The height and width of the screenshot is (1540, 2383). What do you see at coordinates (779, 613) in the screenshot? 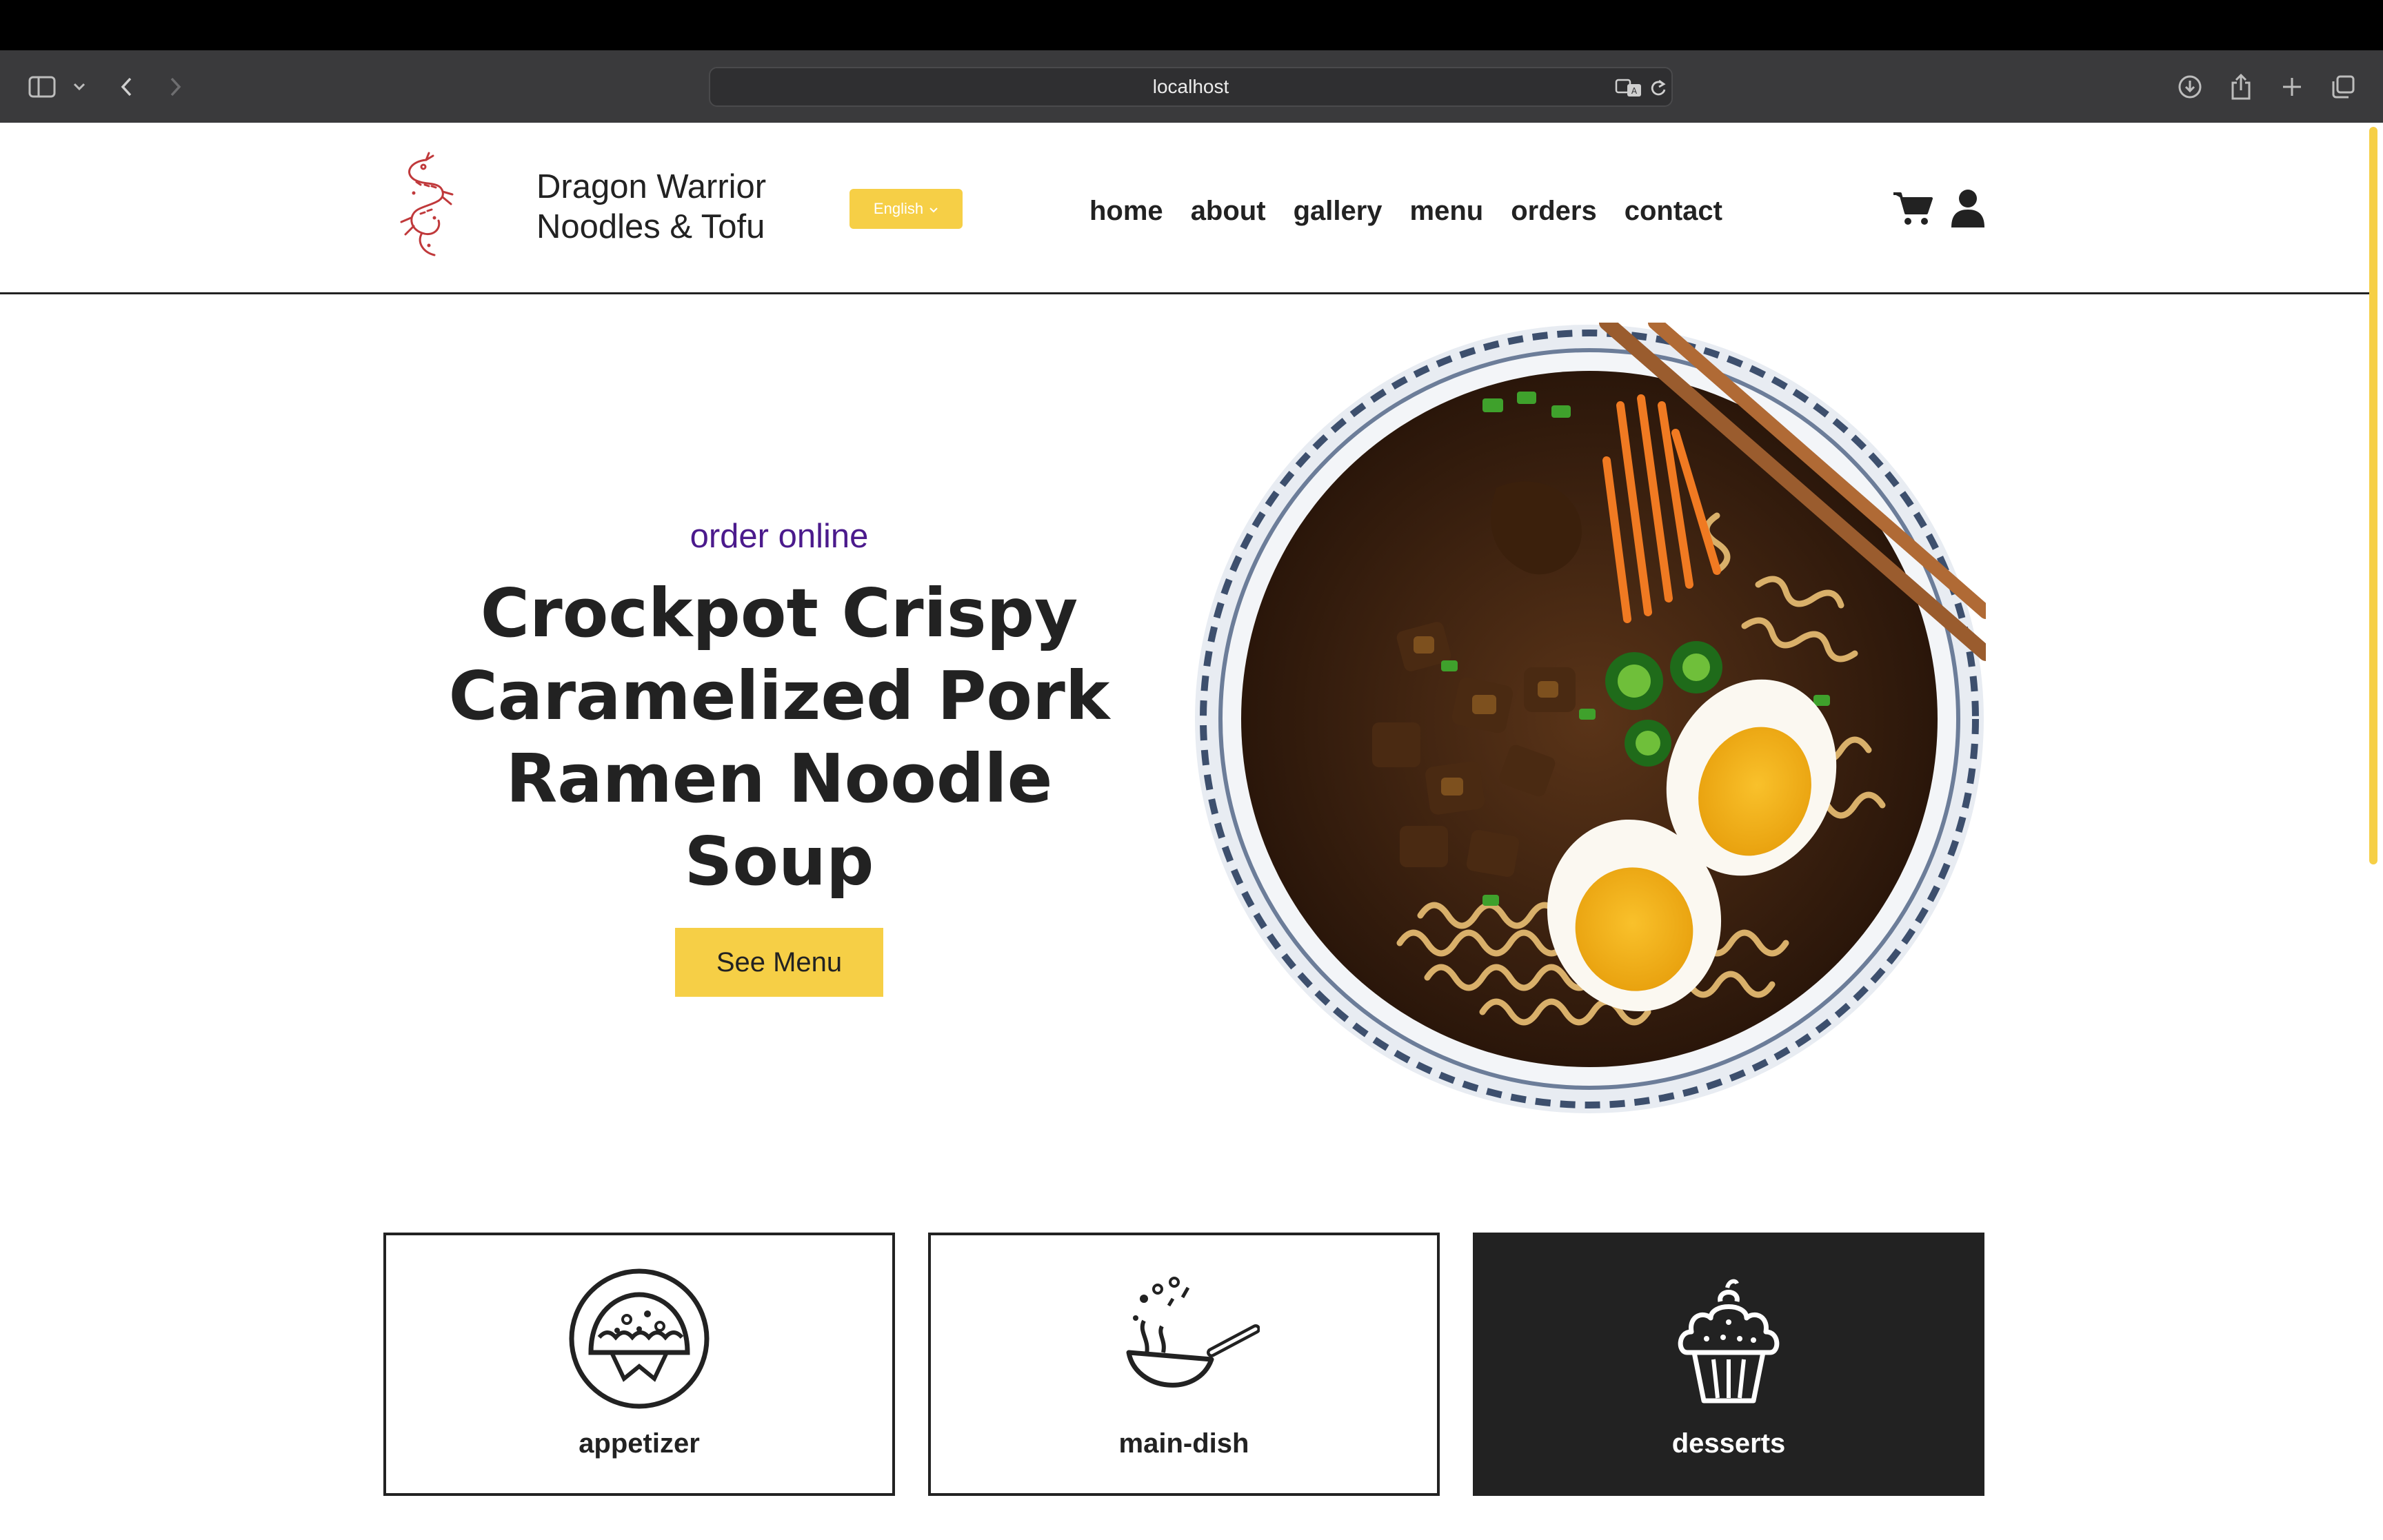
I see `hero-title-line-1: Crockpot Crispy` at bounding box center [779, 613].